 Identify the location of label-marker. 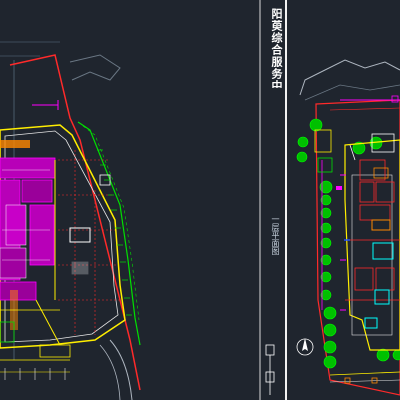
(339, 188).